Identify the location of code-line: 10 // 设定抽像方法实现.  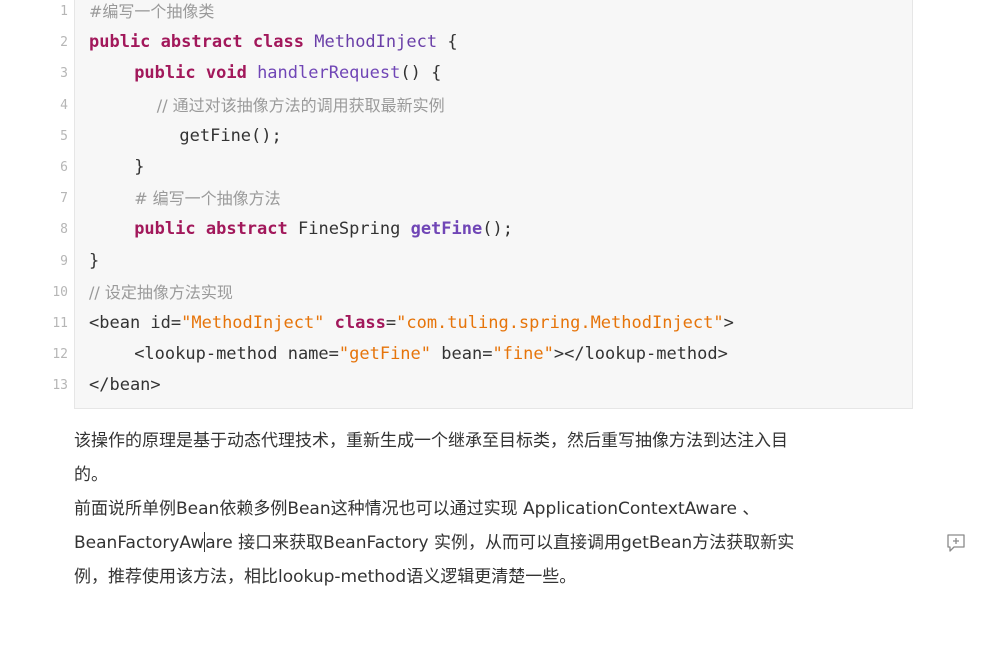
(456, 292).